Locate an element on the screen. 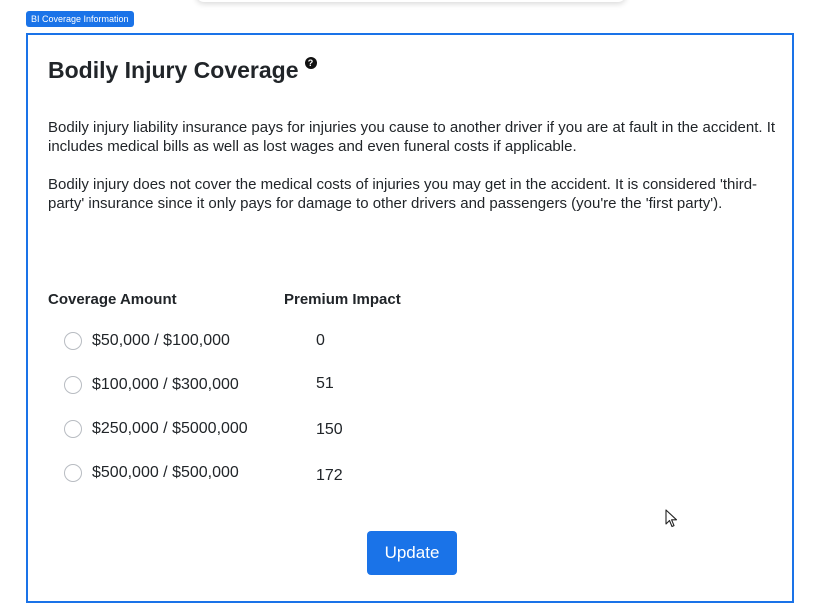 The image size is (840, 603). page-title: Bodily Injury Coverage is located at coordinates (173, 70).